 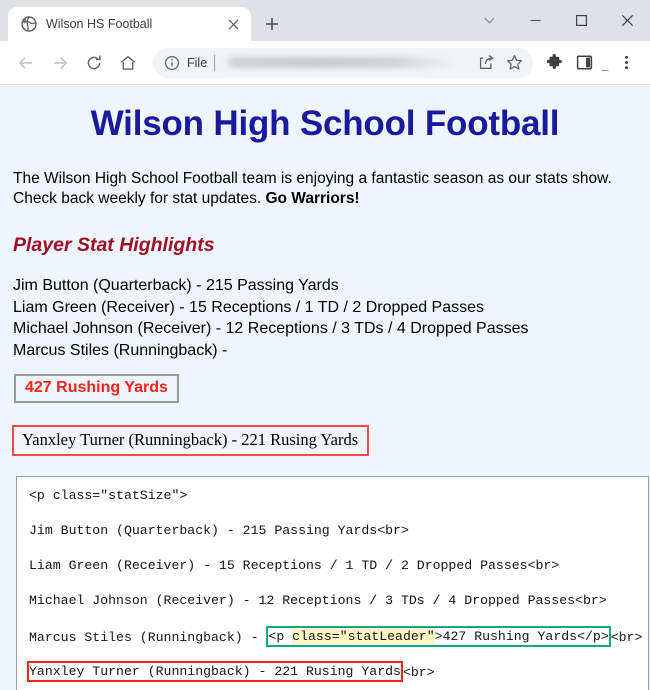 I want to click on section-title: Player Stat Highlights, so click(x=114, y=244).